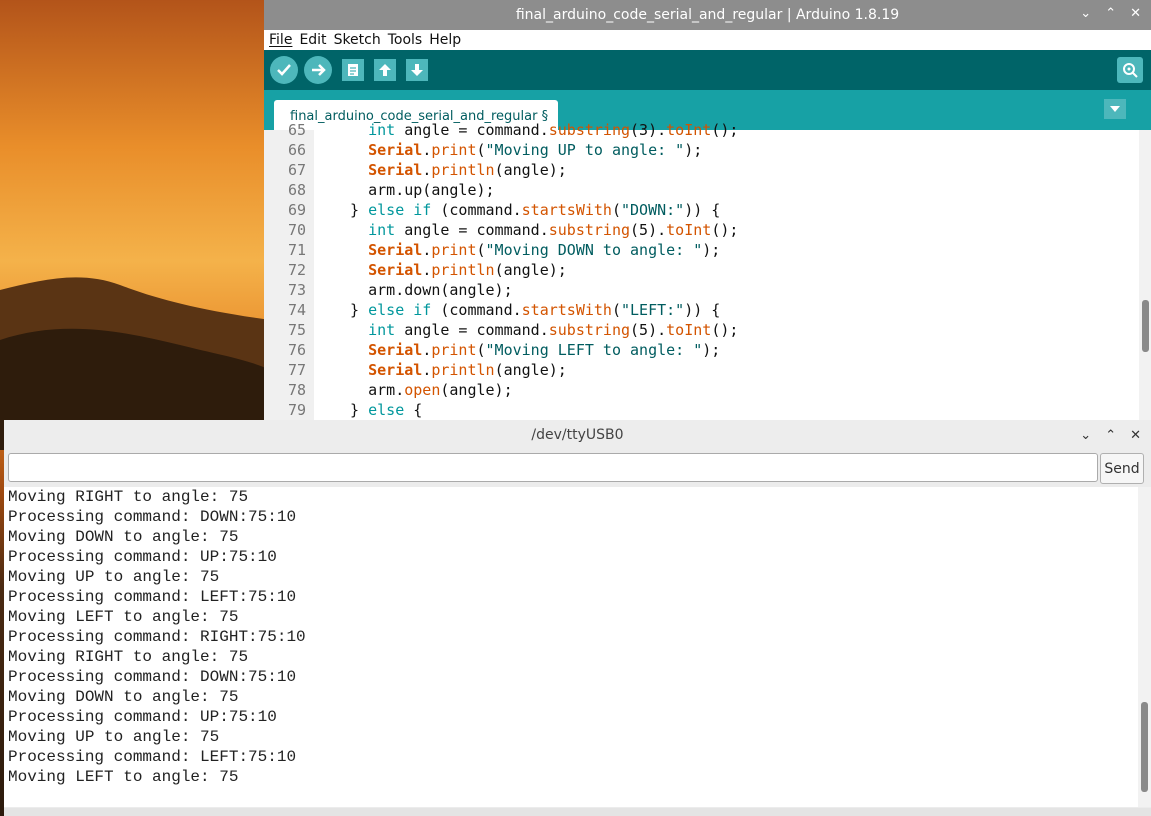  What do you see at coordinates (1115, 109) in the screenshot?
I see `tab-menu-button` at bounding box center [1115, 109].